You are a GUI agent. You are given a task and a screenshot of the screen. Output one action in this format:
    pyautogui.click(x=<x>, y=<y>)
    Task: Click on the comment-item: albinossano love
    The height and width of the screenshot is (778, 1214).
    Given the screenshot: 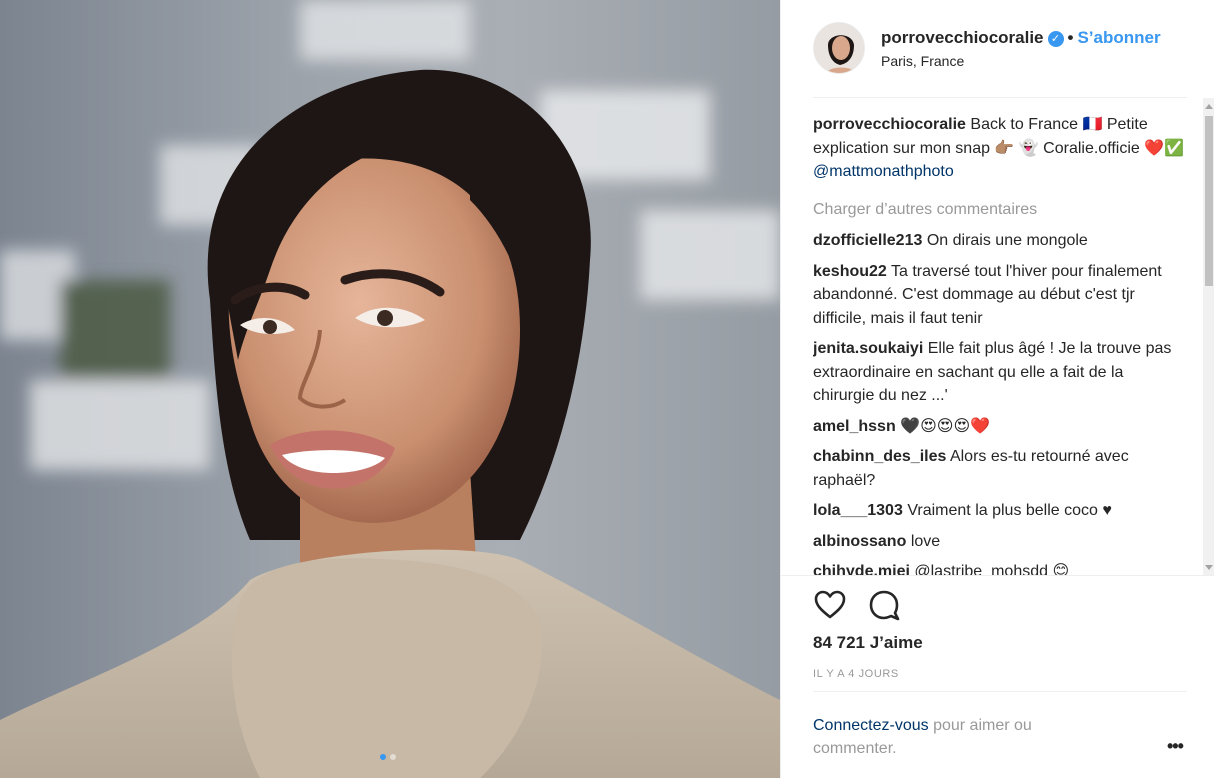 What is the action you would take?
    pyautogui.click(x=1000, y=542)
    